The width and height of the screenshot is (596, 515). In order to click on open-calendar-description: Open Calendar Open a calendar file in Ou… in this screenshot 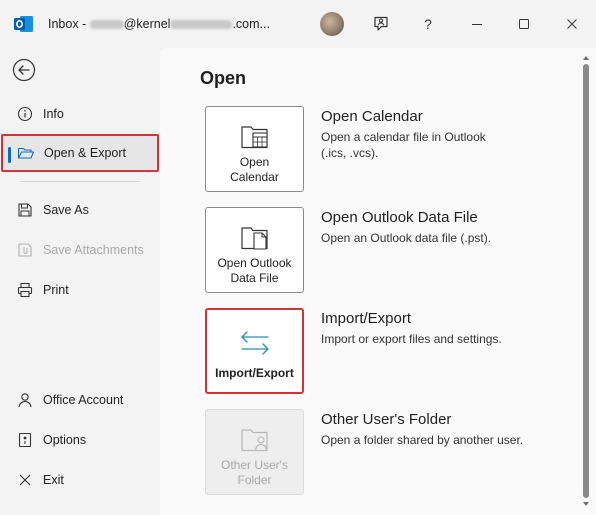, I will do `click(451, 134)`.